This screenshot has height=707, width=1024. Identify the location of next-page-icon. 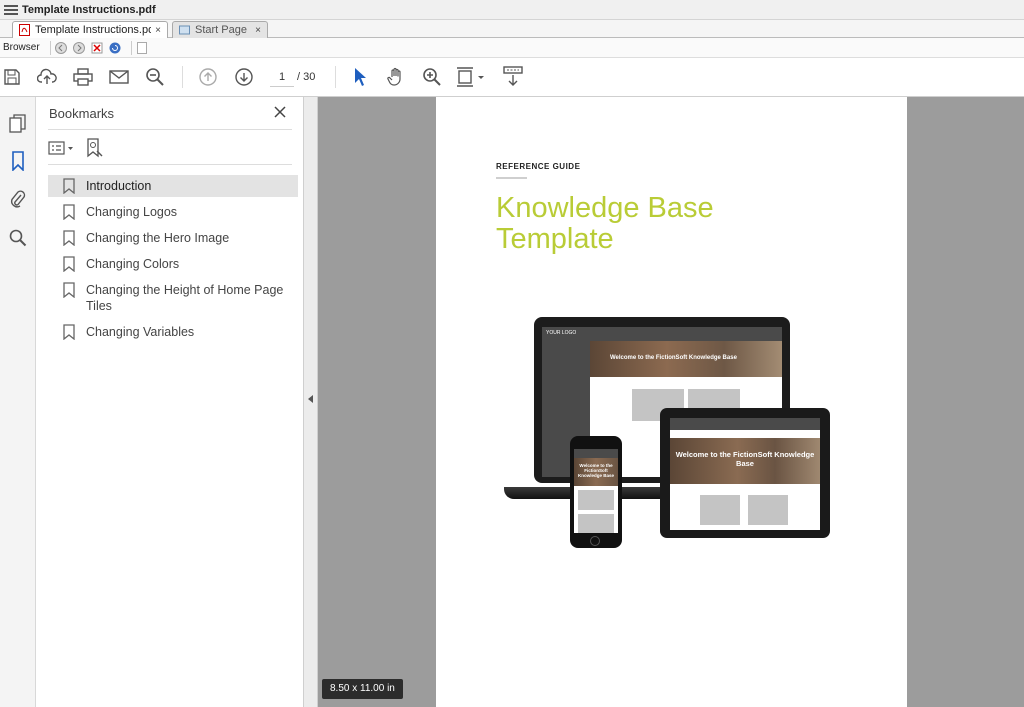
(244, 77).